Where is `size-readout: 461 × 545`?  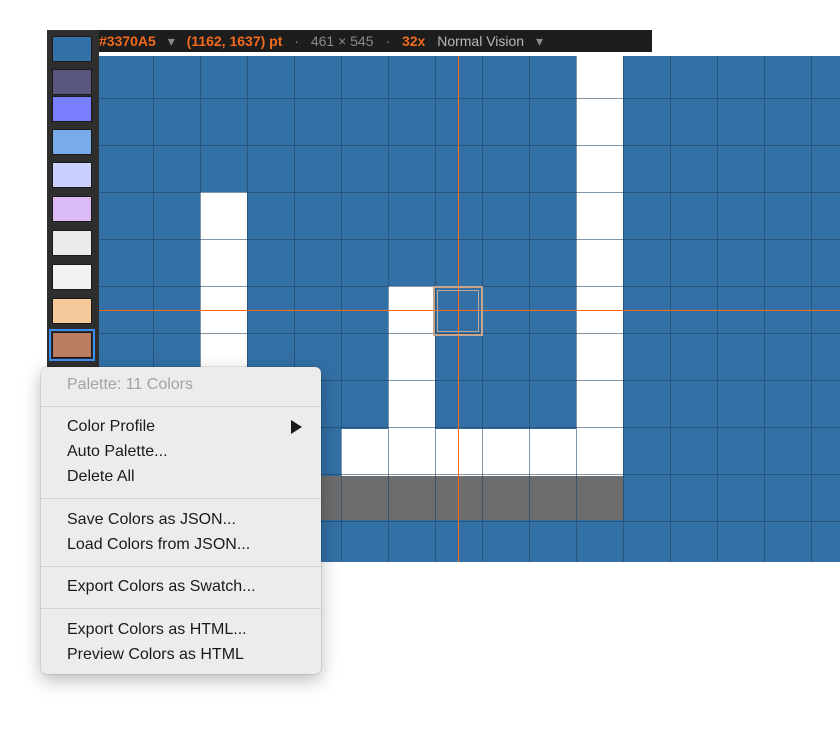
size-readout: 461 × 545 is located at coordinates (342, 41).